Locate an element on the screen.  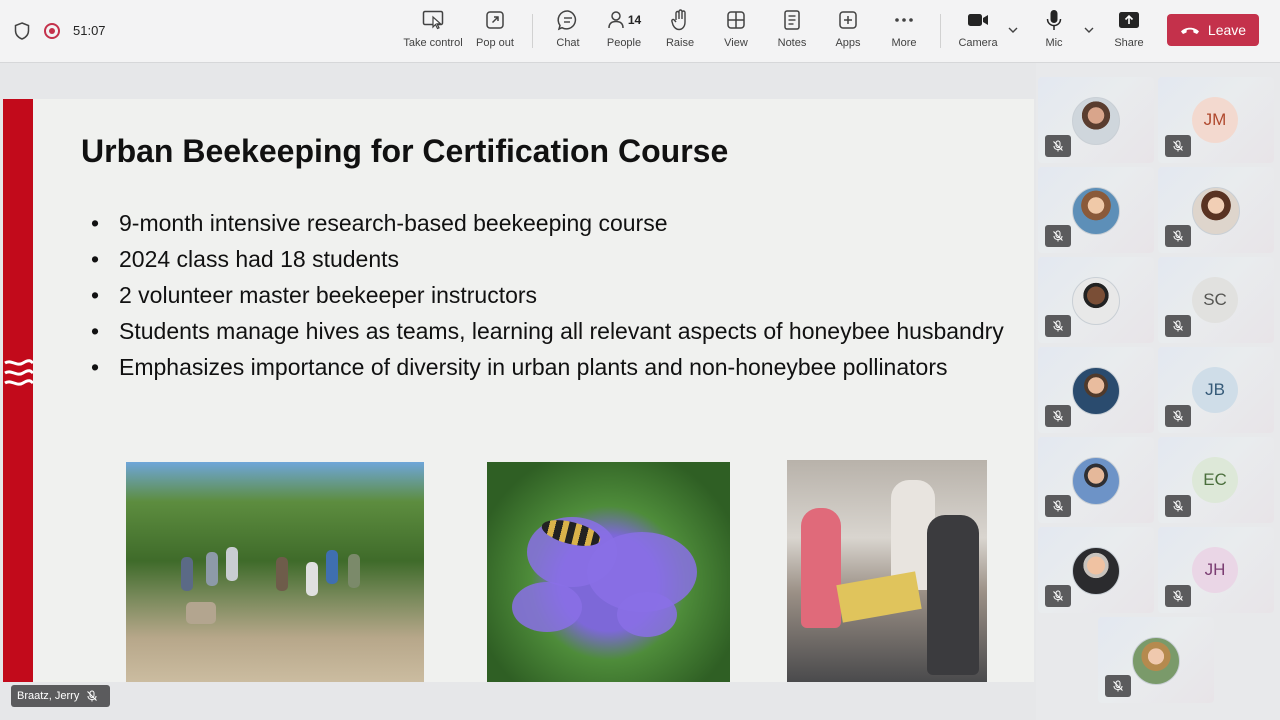
more-button: More is located at coordinates (904, 32).